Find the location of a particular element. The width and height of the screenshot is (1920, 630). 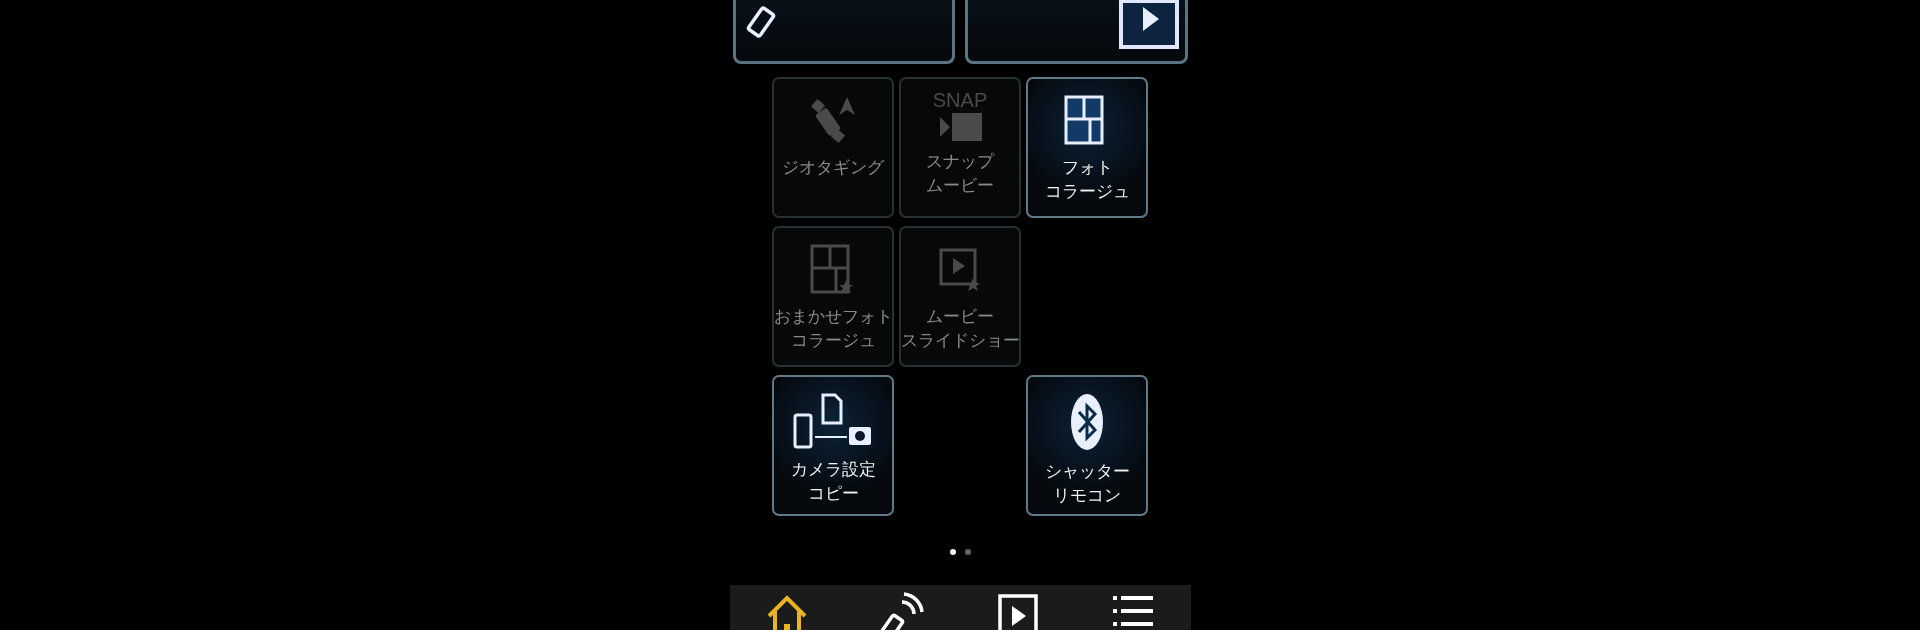

function-tile: SNAP スナップ ムービー is located at coordinates (960, 147).